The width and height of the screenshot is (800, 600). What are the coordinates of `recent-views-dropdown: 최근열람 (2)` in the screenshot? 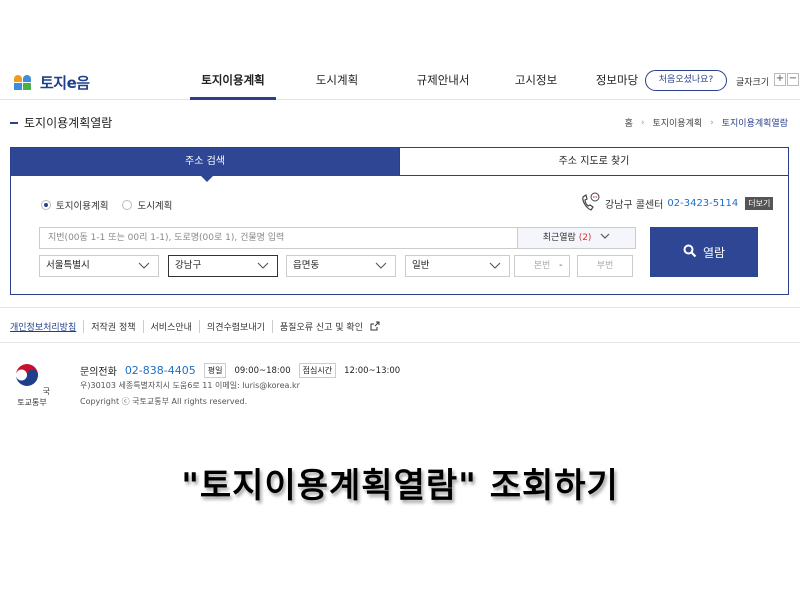 It's located at (576, 238).